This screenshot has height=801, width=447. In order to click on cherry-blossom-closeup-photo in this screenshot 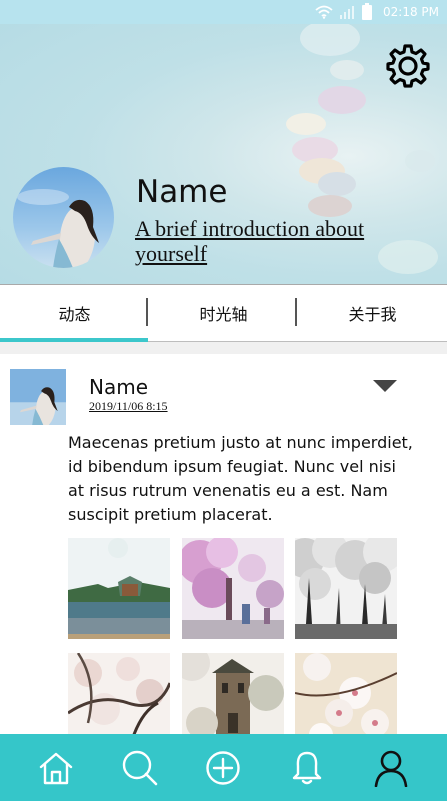, I will do `click(346, 693)`.